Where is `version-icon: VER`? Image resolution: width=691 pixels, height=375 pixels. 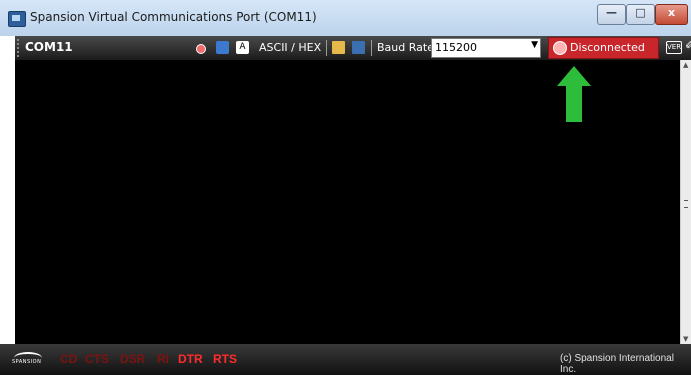
version-icon: VER is located at coordinates (674, 47).